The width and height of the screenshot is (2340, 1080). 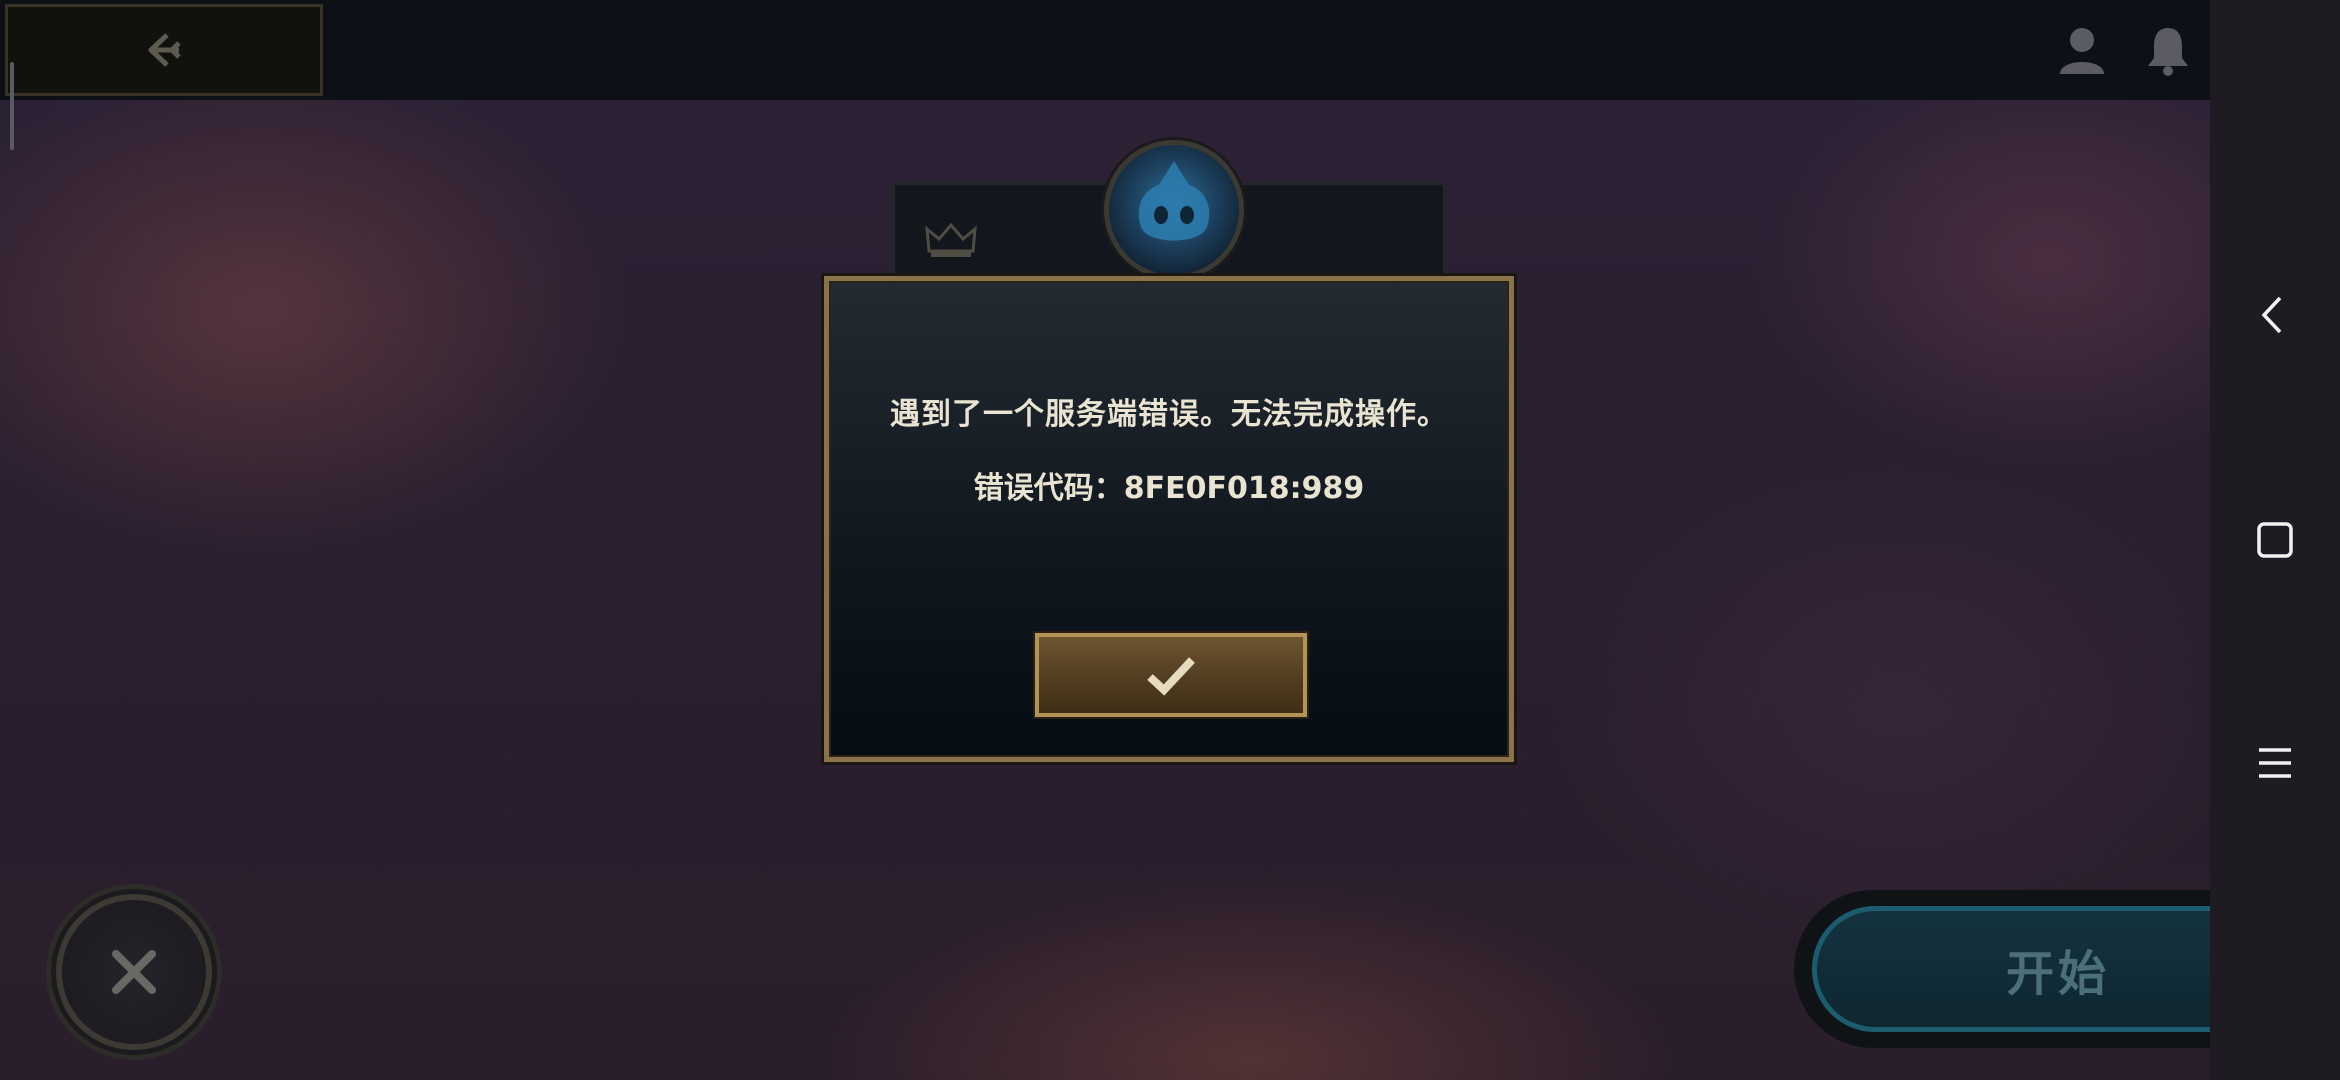 I want to click on avatar, so click(x=1174, y=210).